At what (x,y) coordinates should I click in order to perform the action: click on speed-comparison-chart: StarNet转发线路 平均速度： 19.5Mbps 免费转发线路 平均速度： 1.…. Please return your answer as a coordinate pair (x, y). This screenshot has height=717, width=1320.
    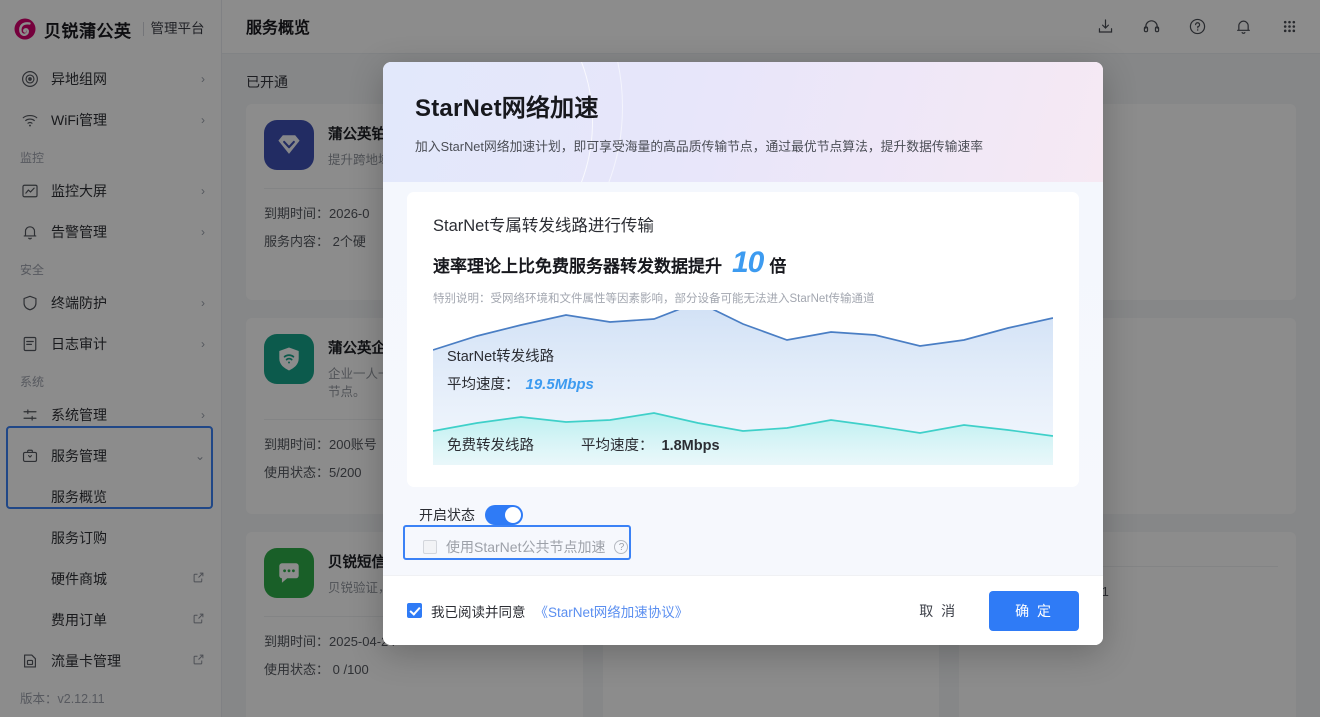
    Looking at the image, I should click on (743, 387).